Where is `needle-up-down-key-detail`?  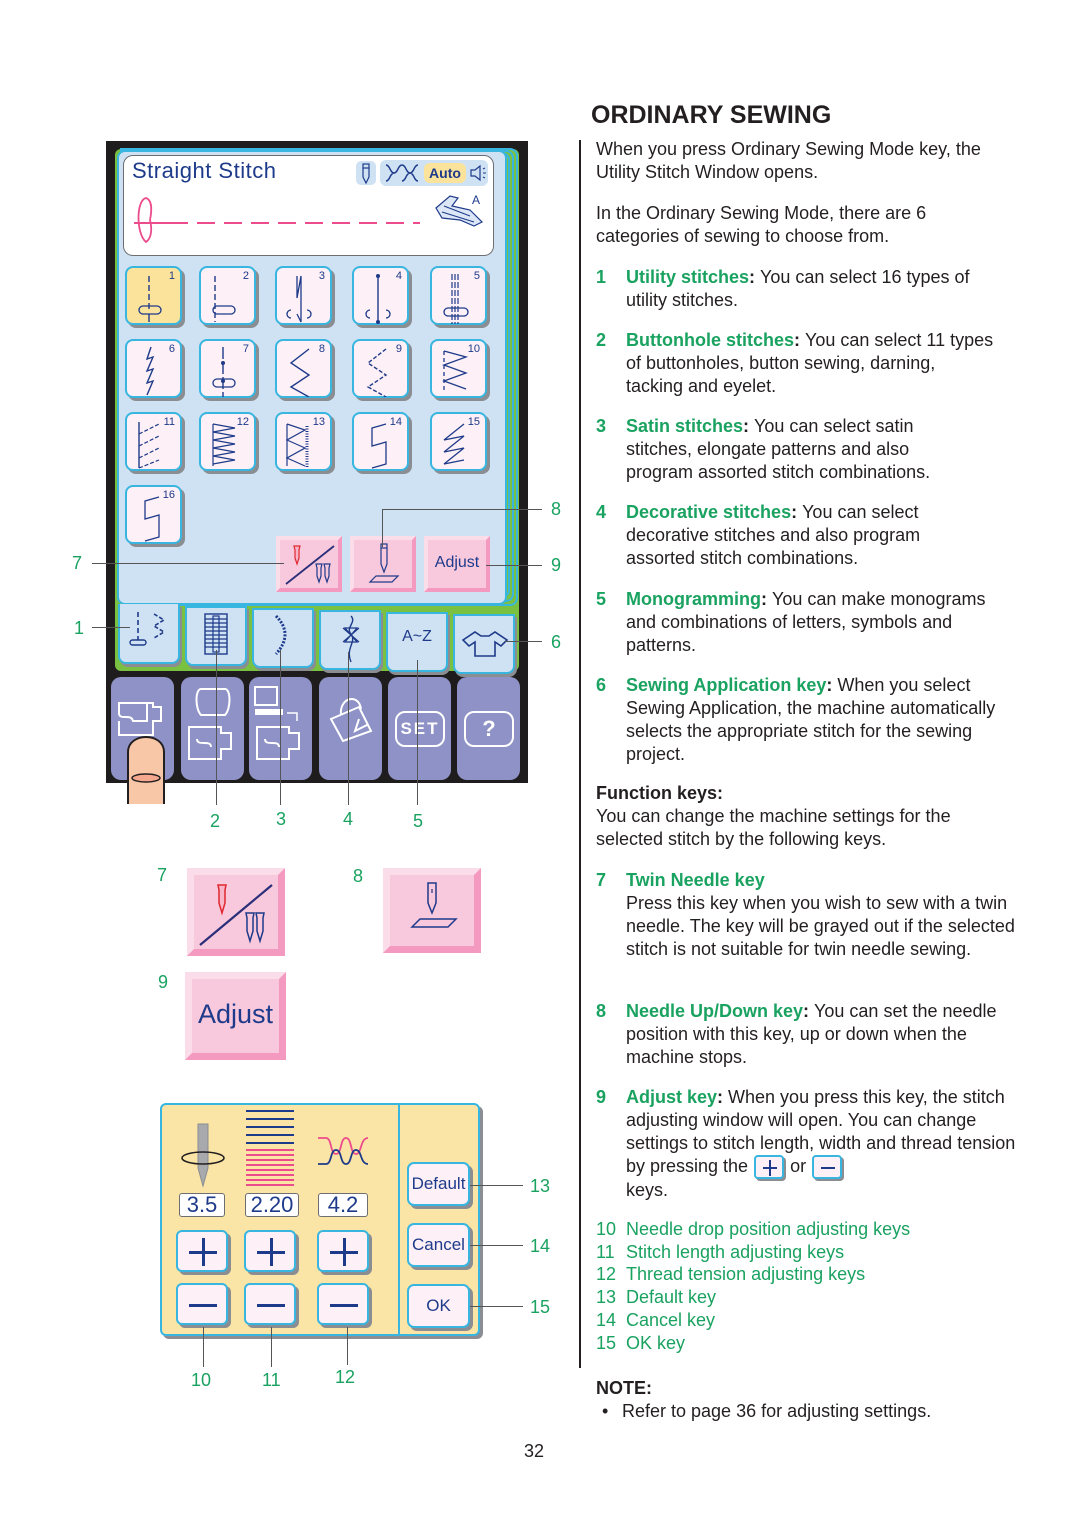
needle-up-down-key-detail is located at coordinates (432, 910).